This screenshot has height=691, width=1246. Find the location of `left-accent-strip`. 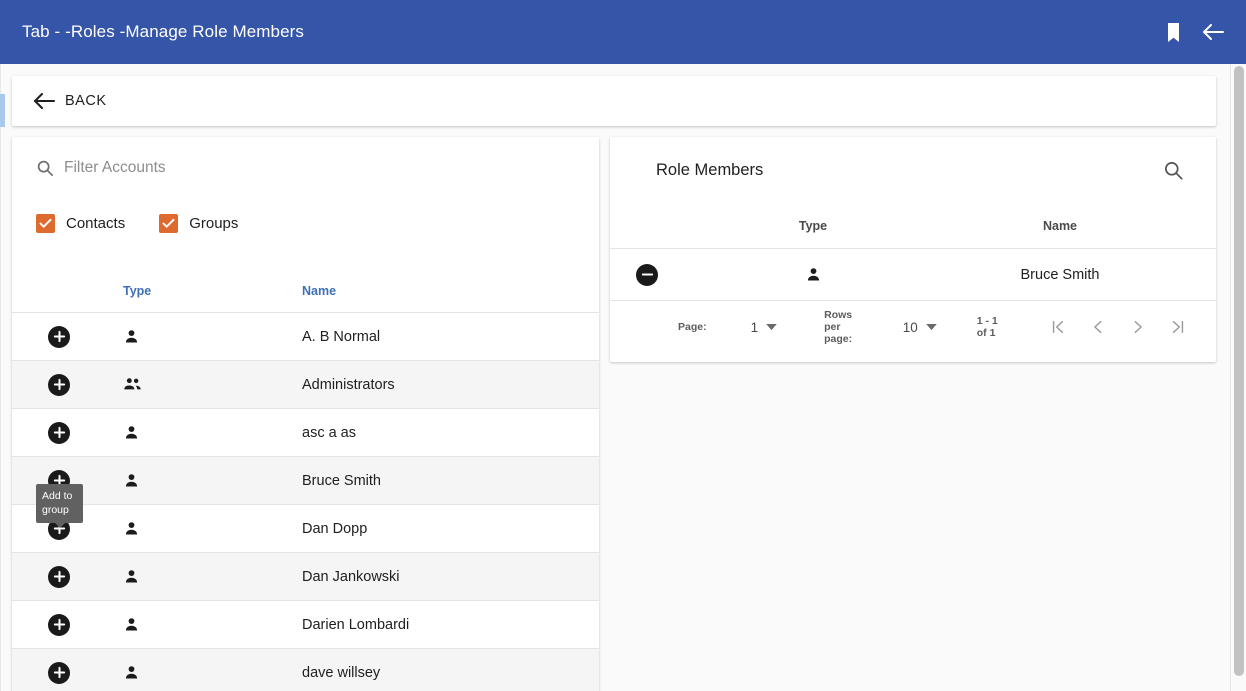

left-accent-strip is located at coordinates (2, 110).